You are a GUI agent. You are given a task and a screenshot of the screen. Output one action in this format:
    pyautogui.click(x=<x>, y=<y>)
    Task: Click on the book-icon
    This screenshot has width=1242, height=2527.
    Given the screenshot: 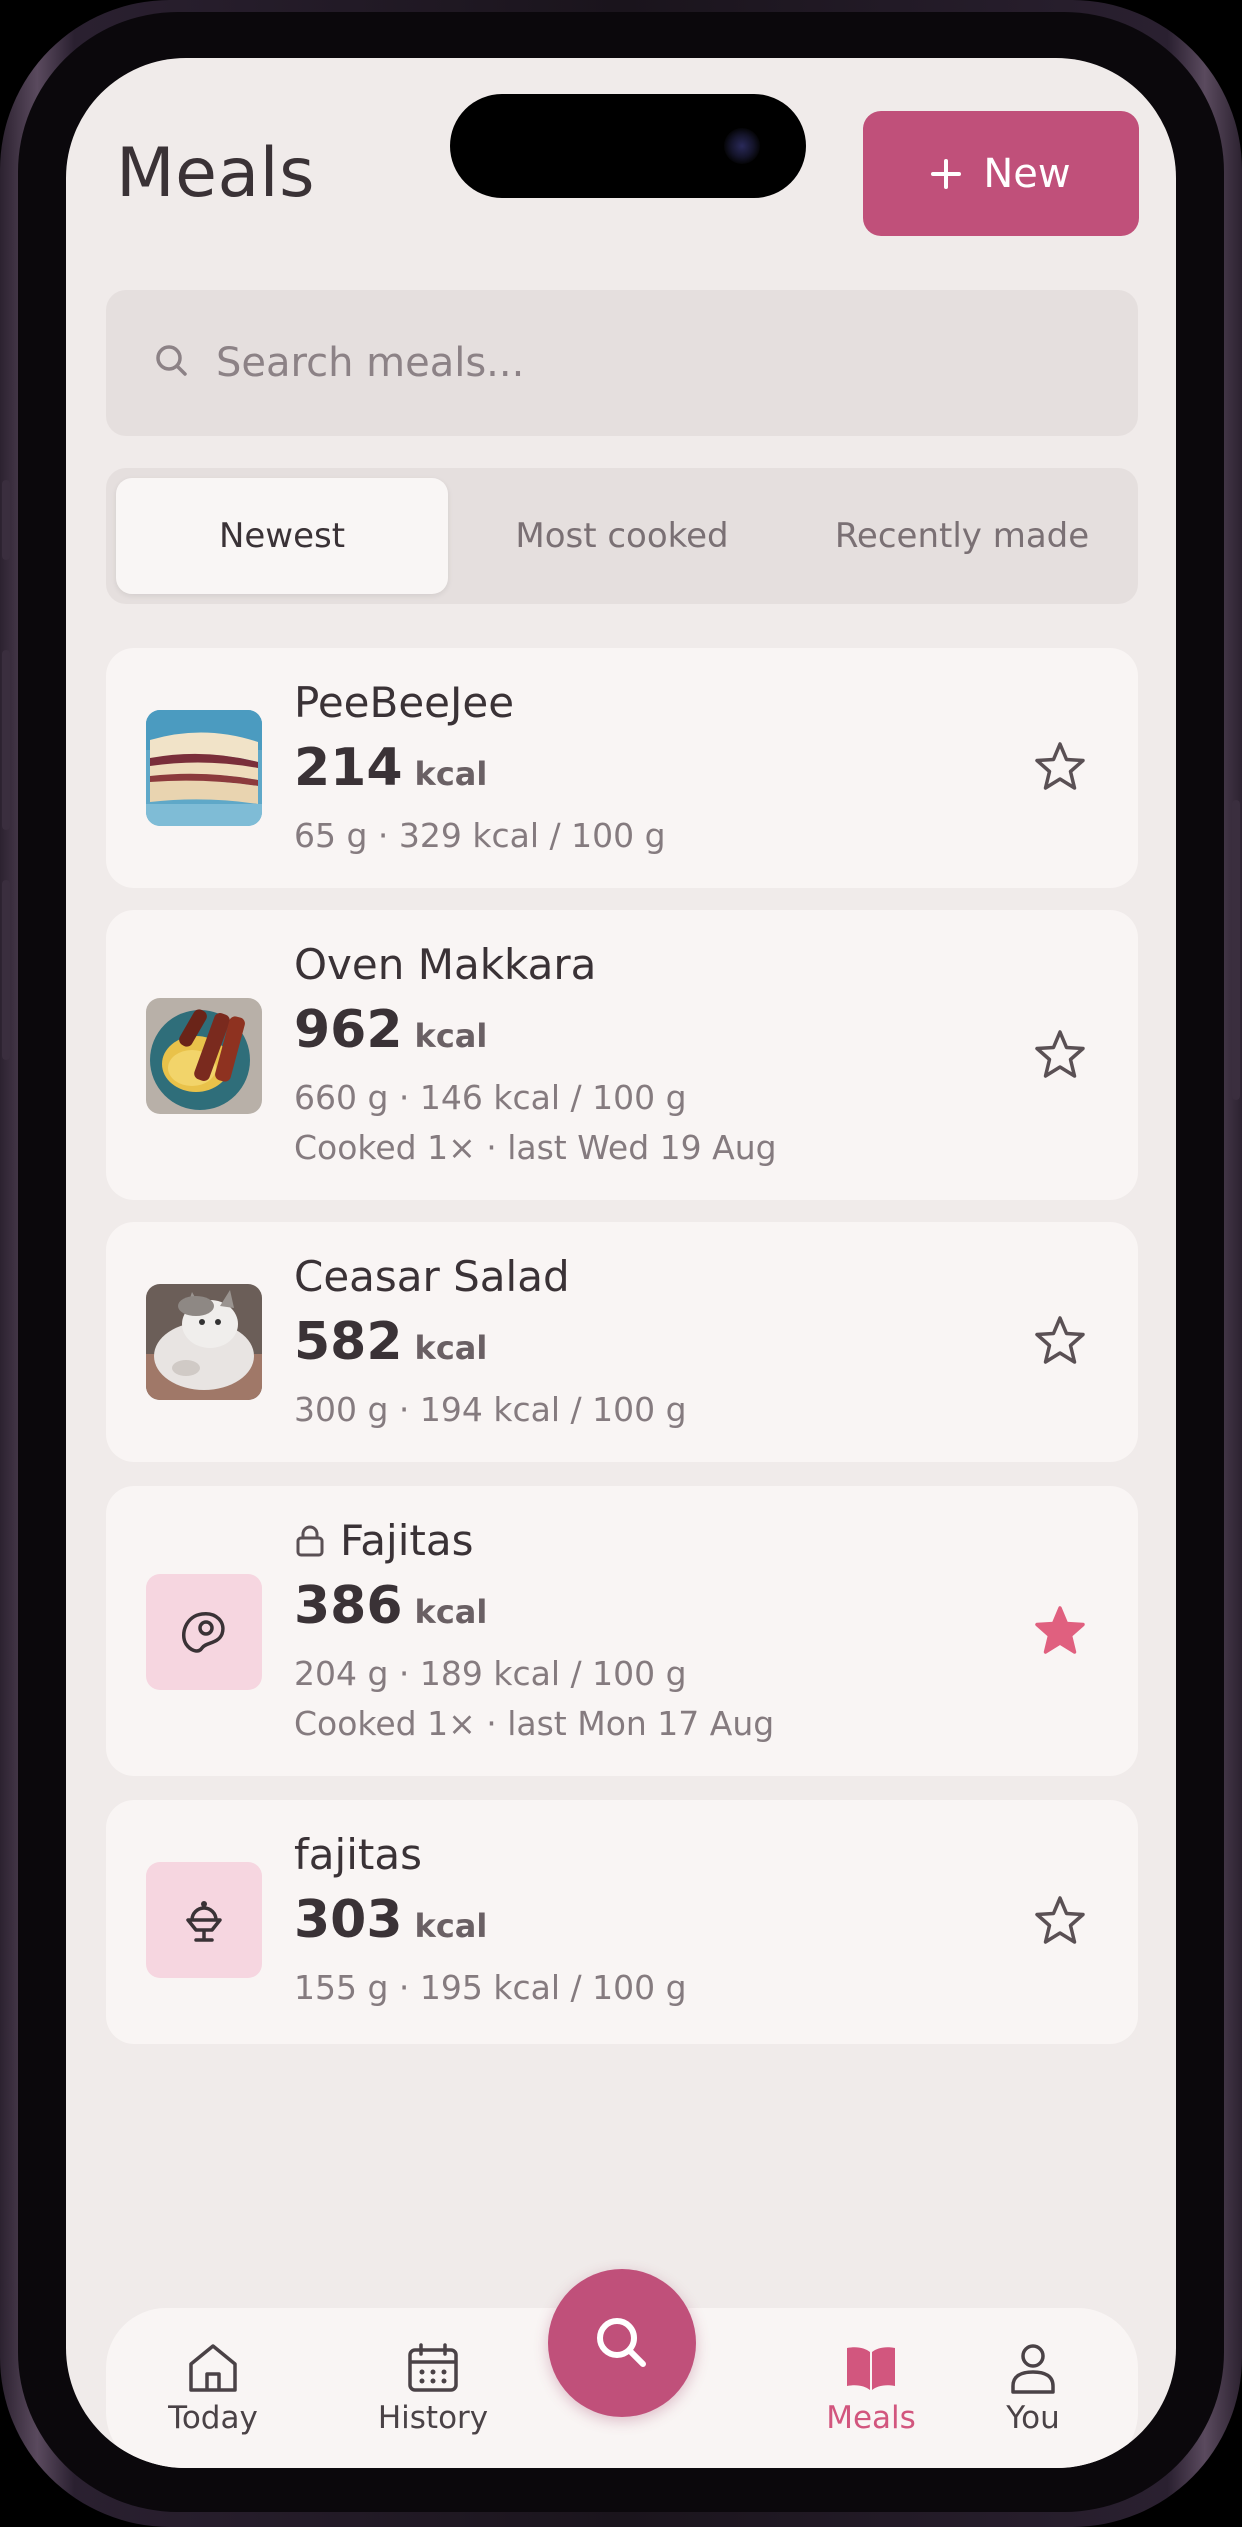 What is the action you would take?
    pyautogui.click(x=871, y=2368)
    